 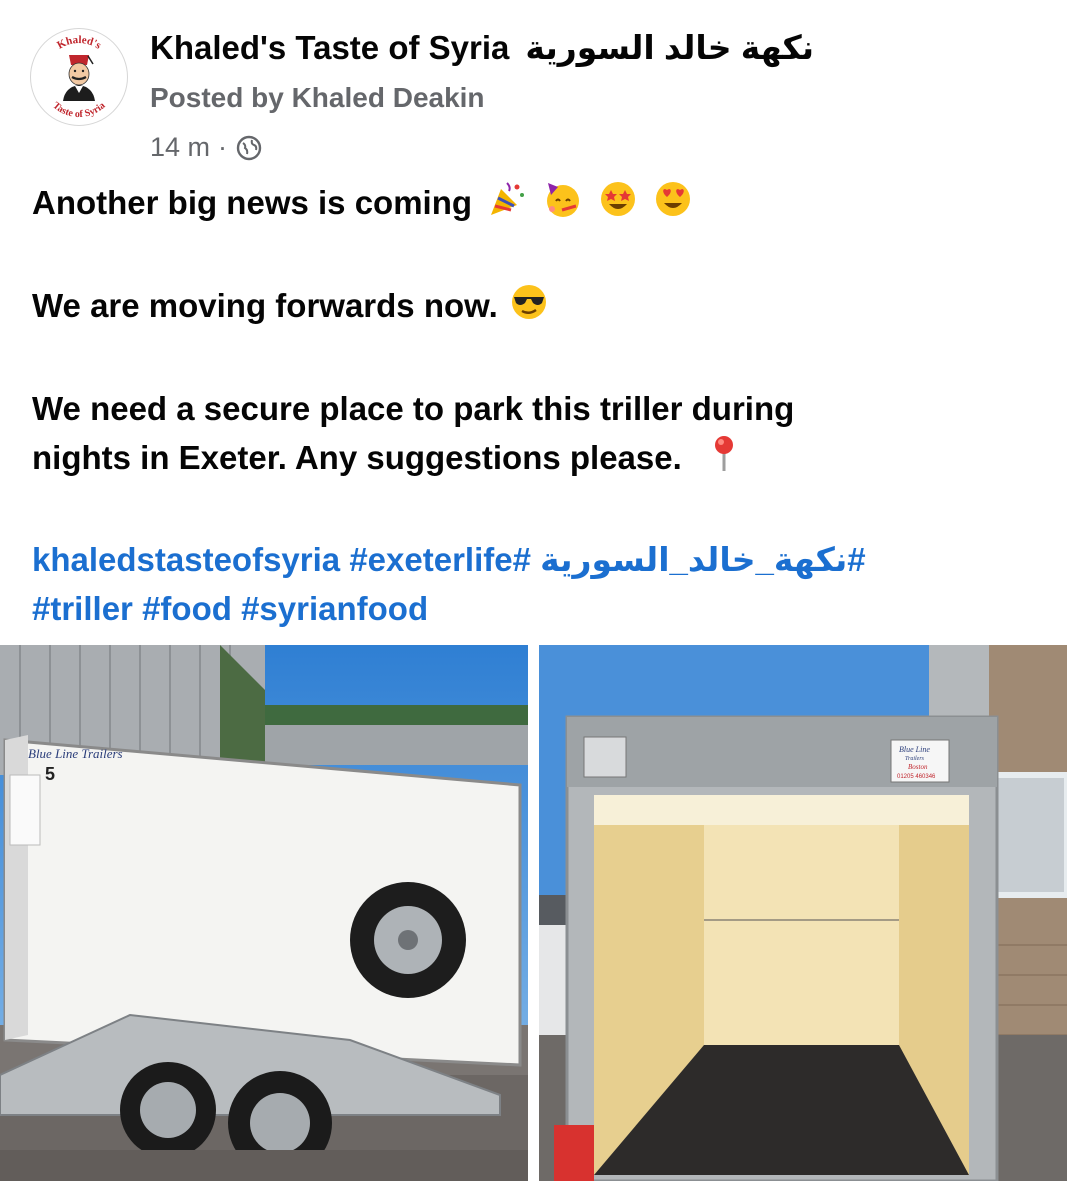 I want to click on trailer-sticker-brand: Blue Line, so click(x=914, y=749).